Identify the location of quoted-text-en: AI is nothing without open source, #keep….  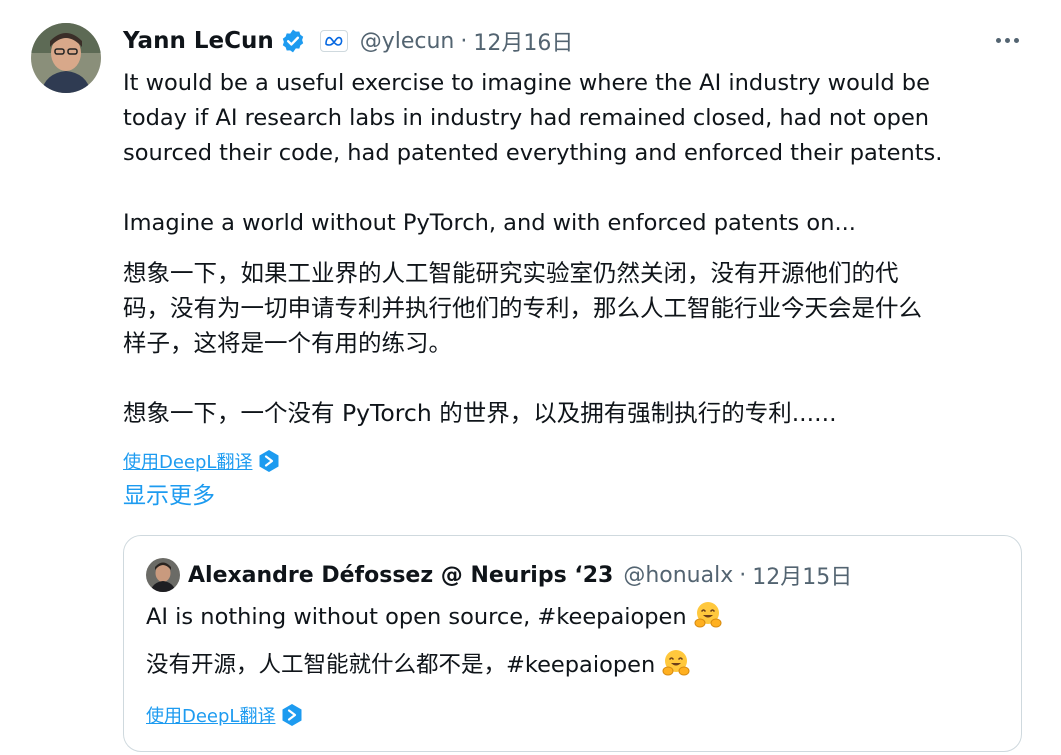
(434, 617).